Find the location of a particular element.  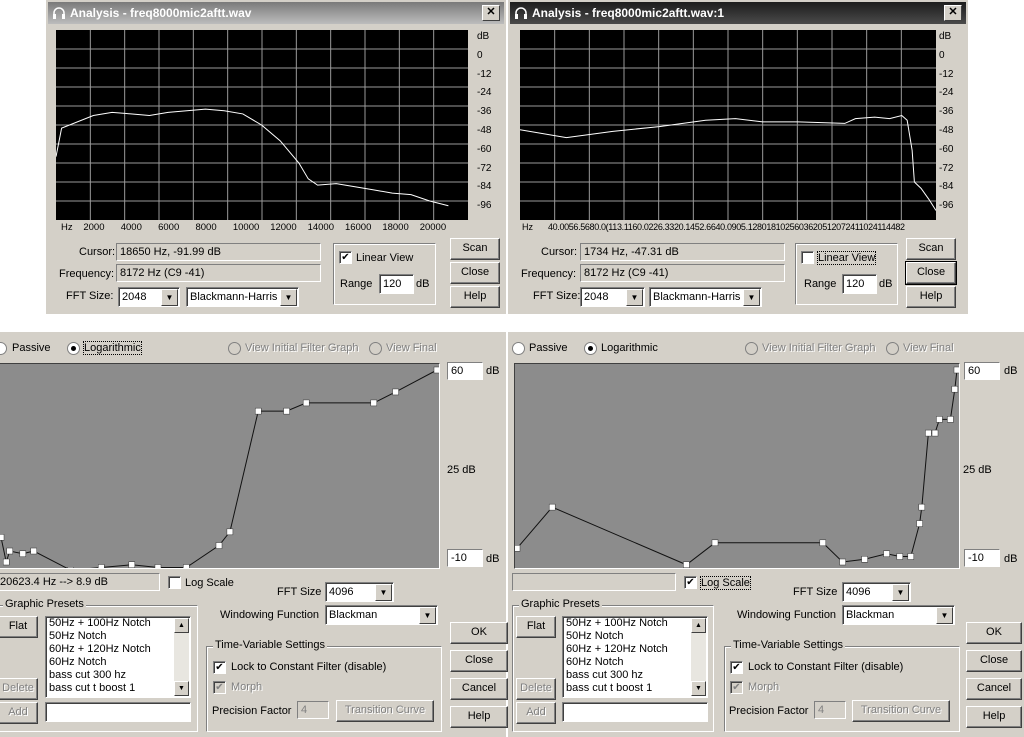

scroll-down-icon: ▼ is located at coordinates (698, 688).